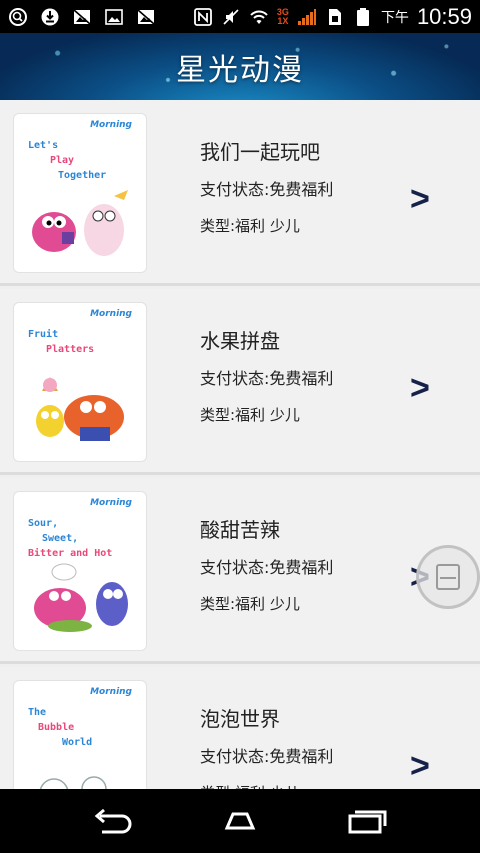  What do you see at coordinates (240, 719) in the screenshot?
I see `item-title: 泡泡世界` at bounding box center [240, 719].